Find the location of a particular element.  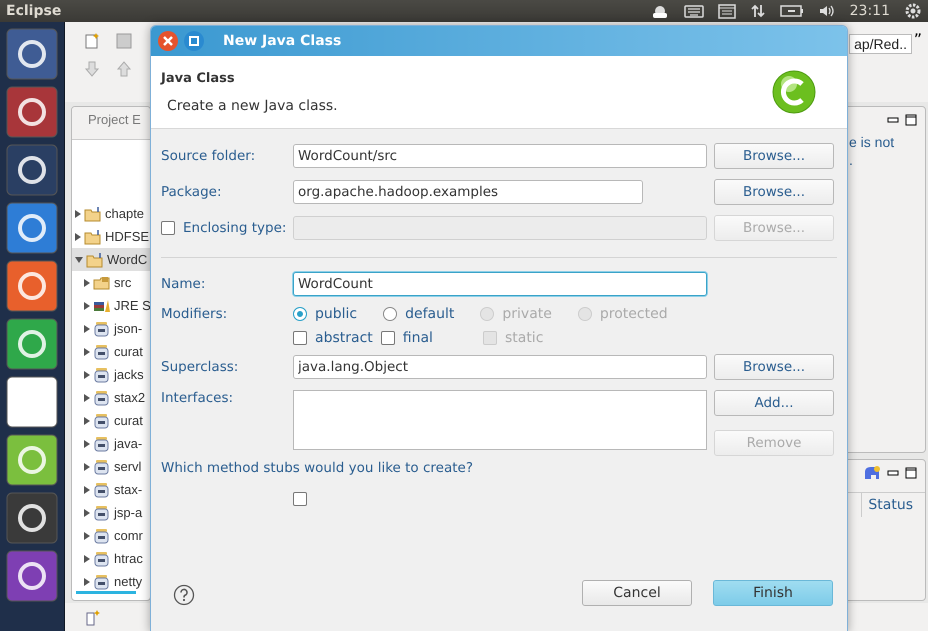

volume-icon is located at coordinates (827, 11).